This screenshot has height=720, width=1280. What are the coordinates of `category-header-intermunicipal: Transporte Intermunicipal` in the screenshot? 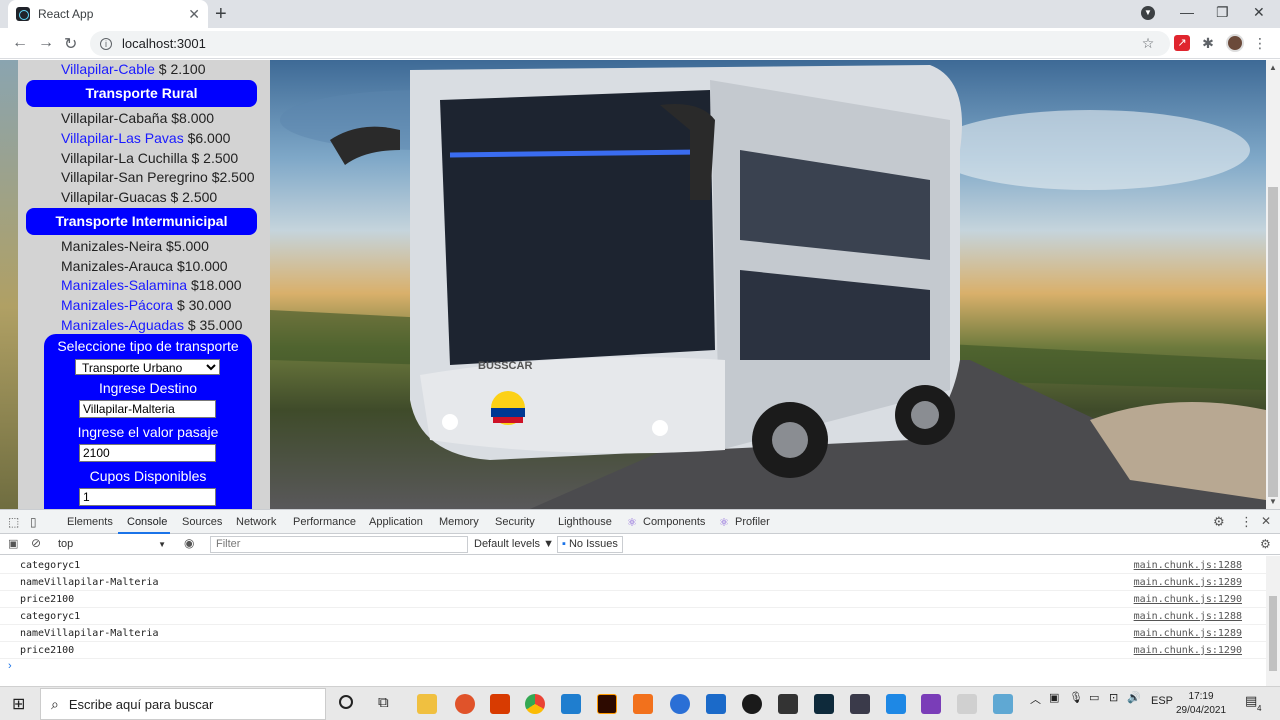 It's located at (141, 221).